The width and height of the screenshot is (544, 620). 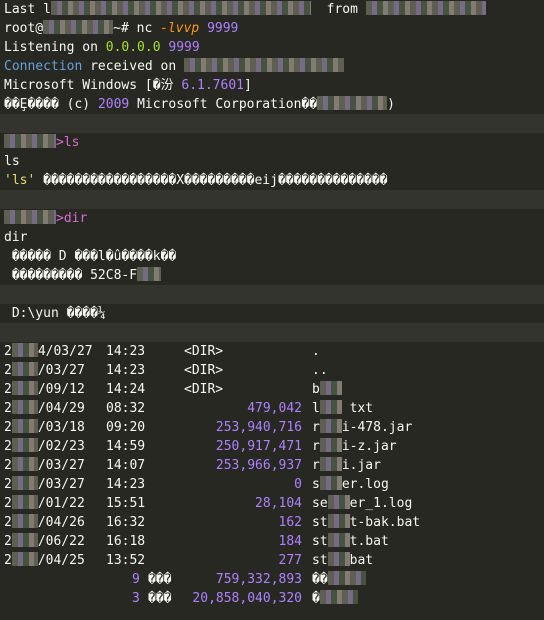 What do you see at coordinates (290, 541) in the screenshot?
I see `size-cell: 184` at bounding box center [290, 541].